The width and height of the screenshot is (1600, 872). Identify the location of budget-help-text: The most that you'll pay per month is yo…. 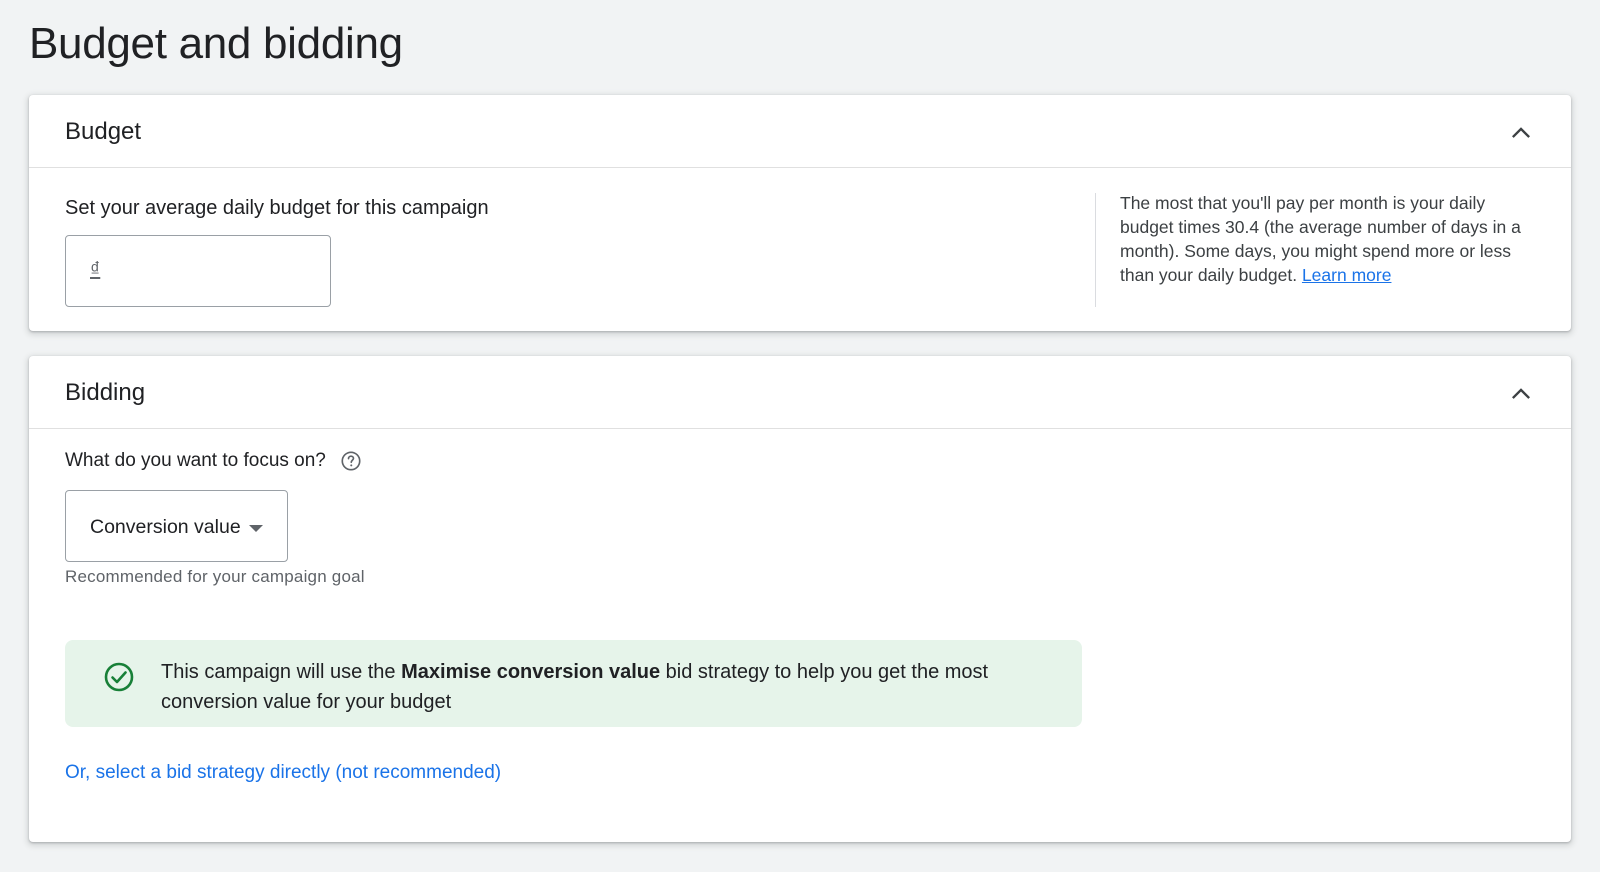
(1325, 239).